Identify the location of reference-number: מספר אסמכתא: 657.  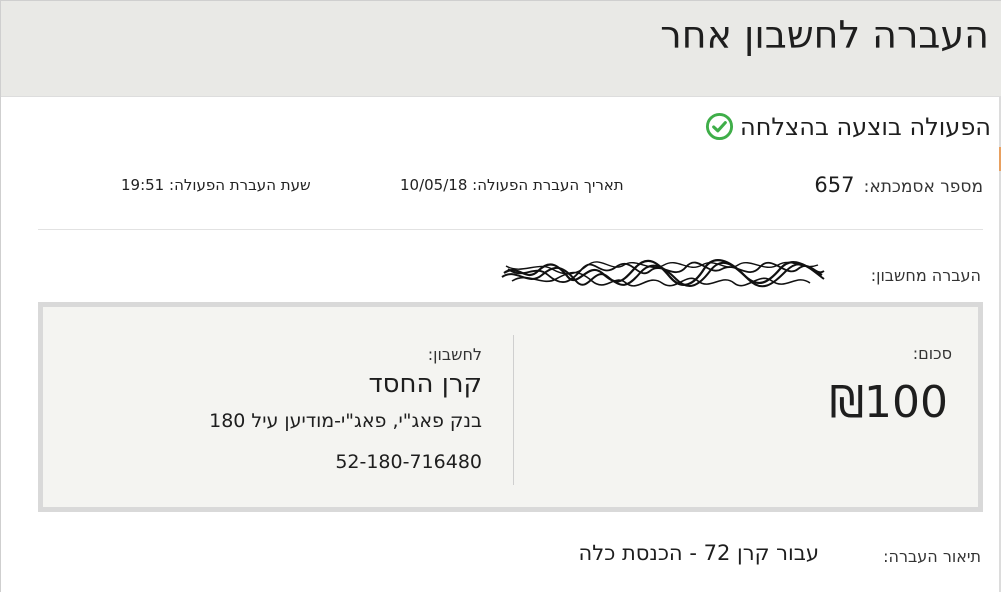
(898, 185).